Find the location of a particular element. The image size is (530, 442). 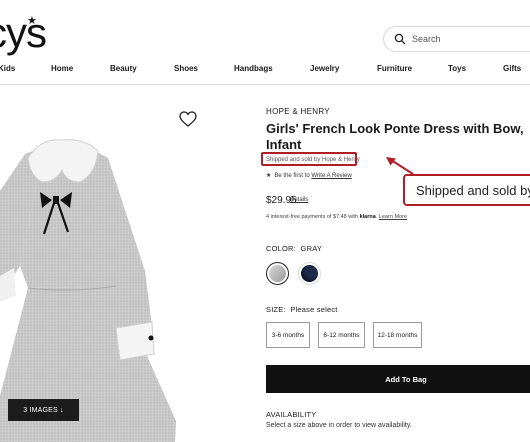

write-review-link: Write A Review is located at coordinates (331, 176).